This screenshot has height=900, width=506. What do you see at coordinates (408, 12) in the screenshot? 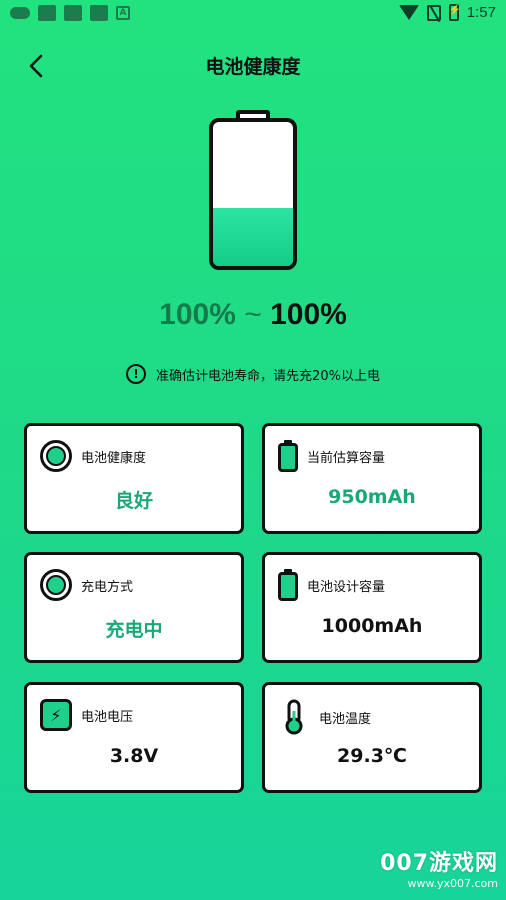
I see `wifi-icon` at bounding box center [408, 12].